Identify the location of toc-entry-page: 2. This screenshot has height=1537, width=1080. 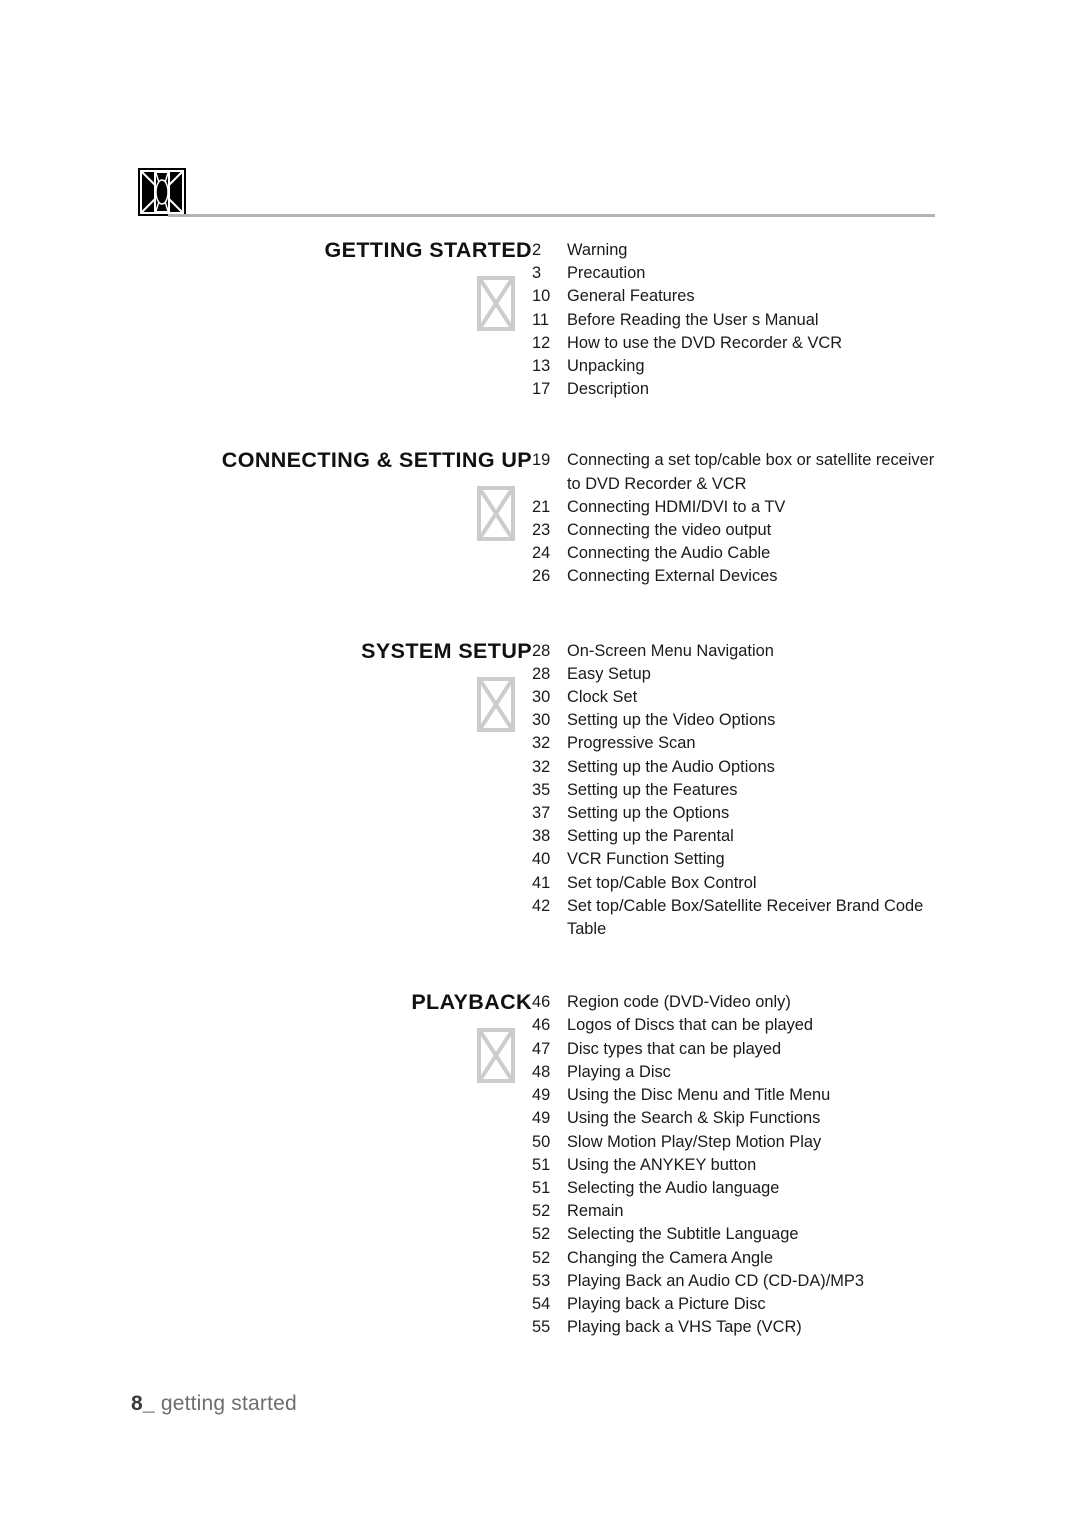
(537, 250).